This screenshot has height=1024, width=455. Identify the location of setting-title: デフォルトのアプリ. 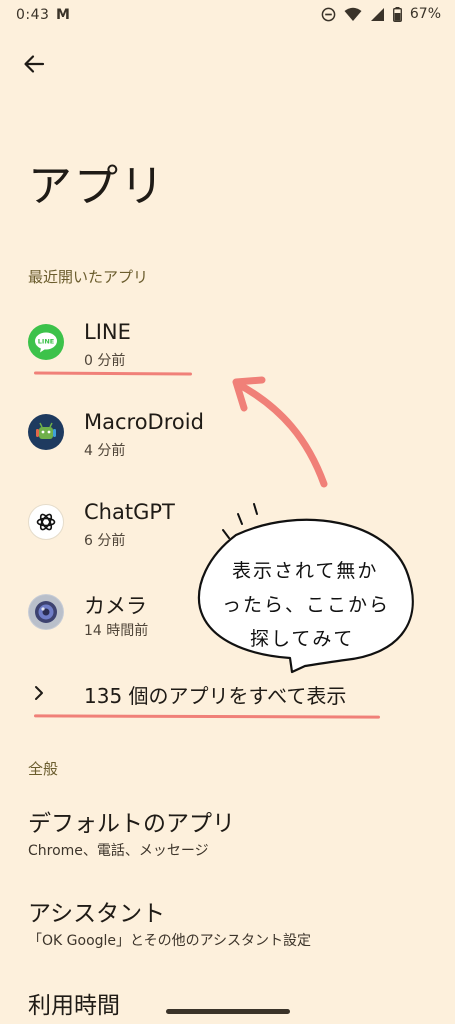
(131, 824).